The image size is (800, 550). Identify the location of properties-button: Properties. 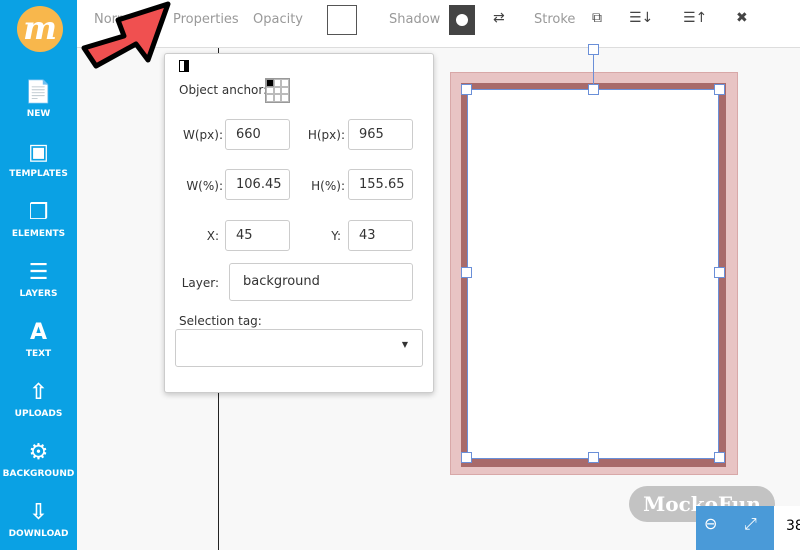
(206, 19).